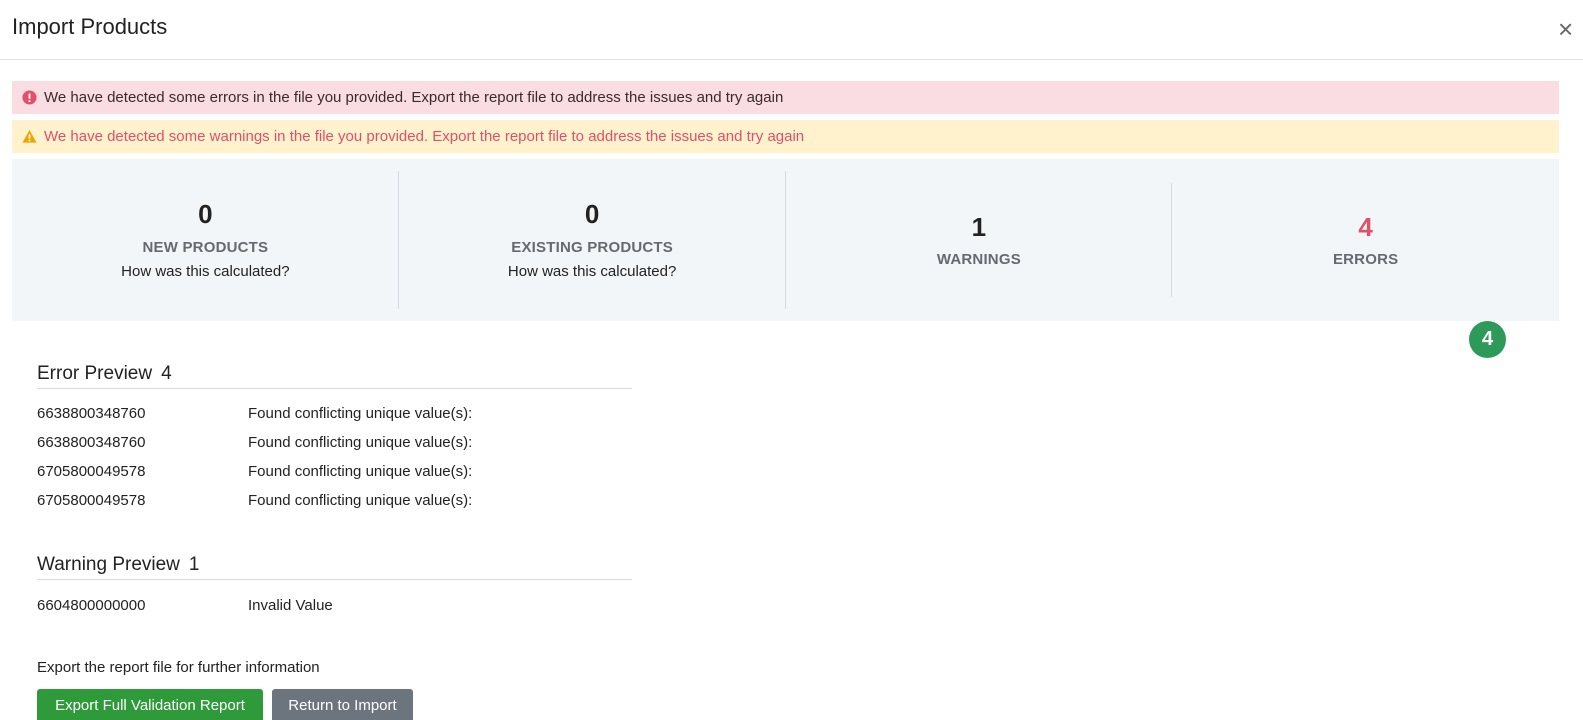 The image size is (1583, 720). Describe the element at coordinates (342, 704) in the screenshot. I see `return-to-import-button: Return to Import` at that location.